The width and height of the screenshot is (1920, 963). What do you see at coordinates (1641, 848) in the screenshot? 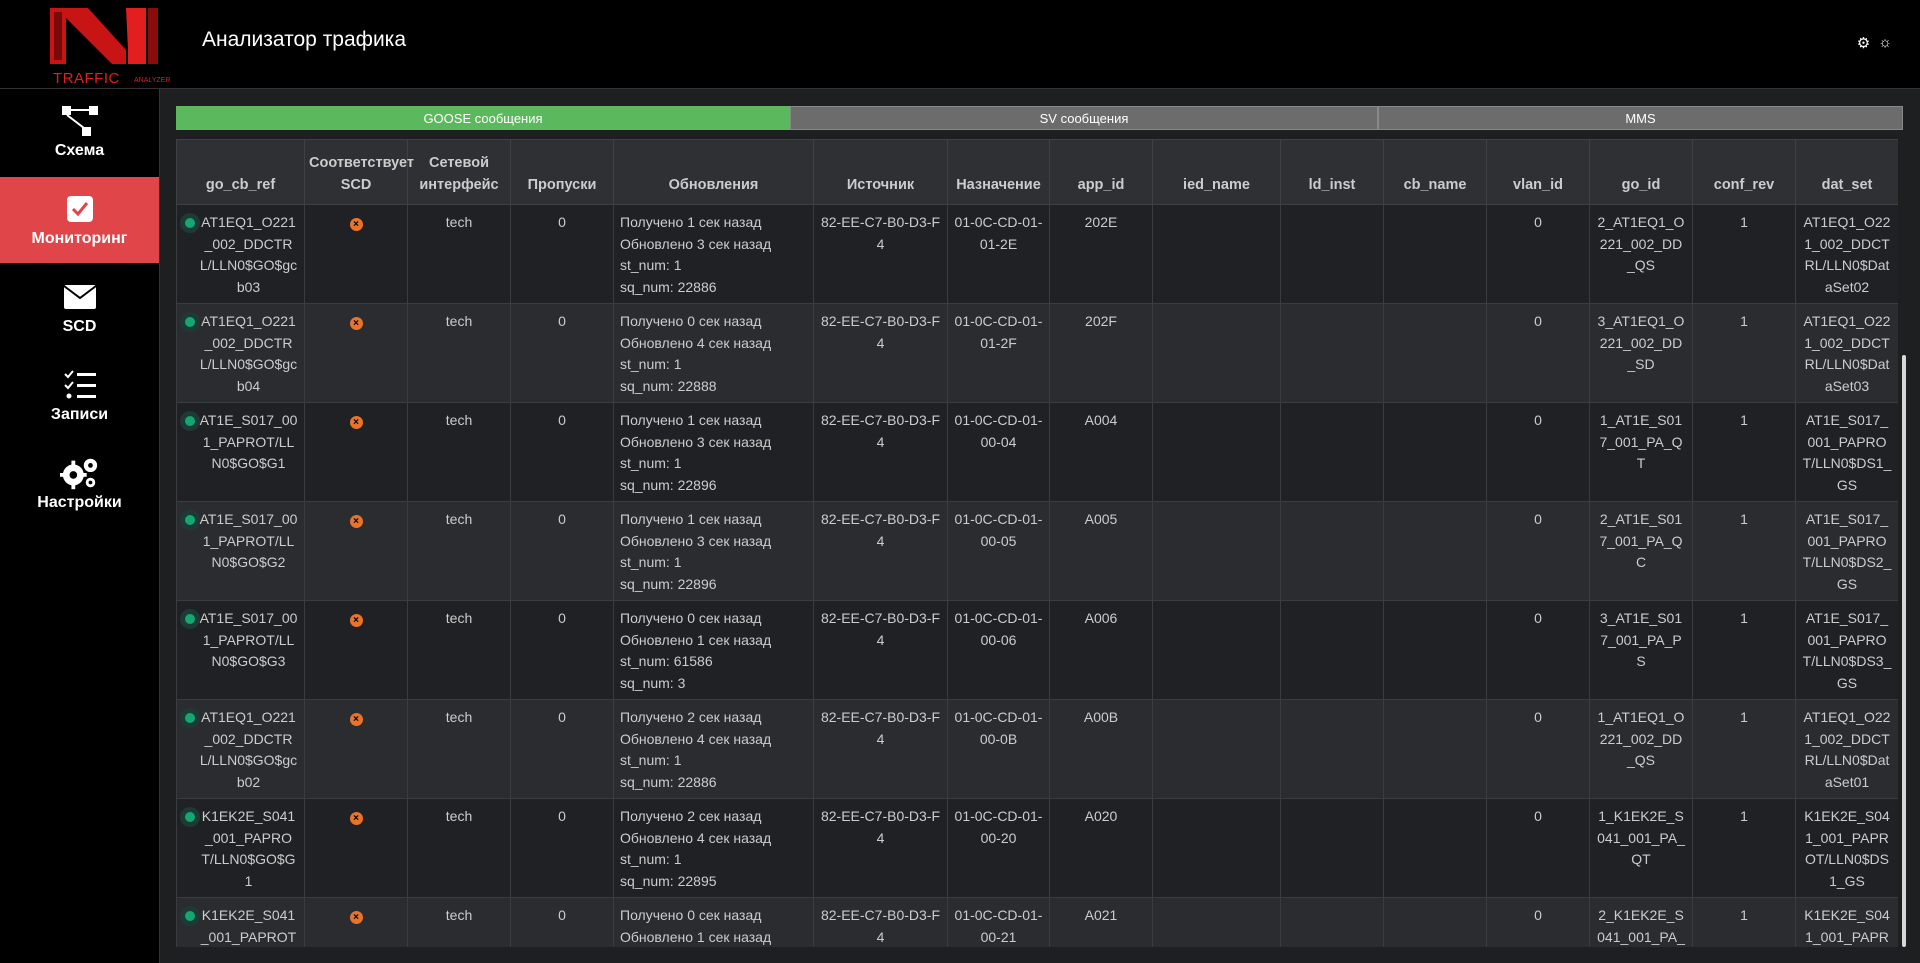
I see `go-id-cell: 1_K1EK2E_S041_001_PA_QT` at bounding box center [1641, 848].